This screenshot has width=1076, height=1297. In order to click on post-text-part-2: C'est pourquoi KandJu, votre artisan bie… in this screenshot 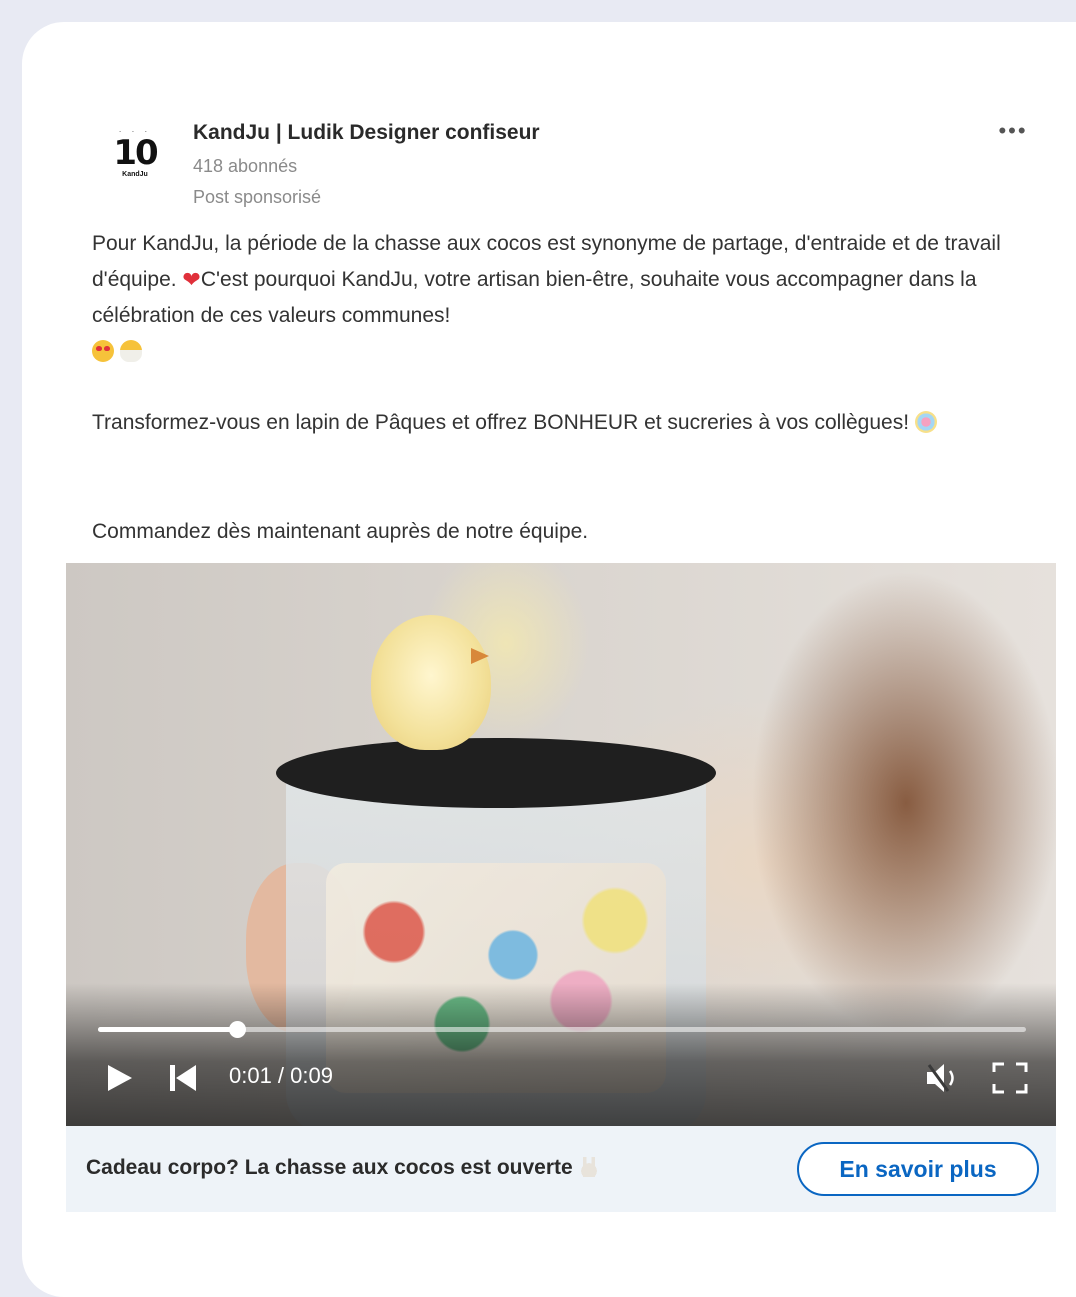, I will do `click(534, 297)`.